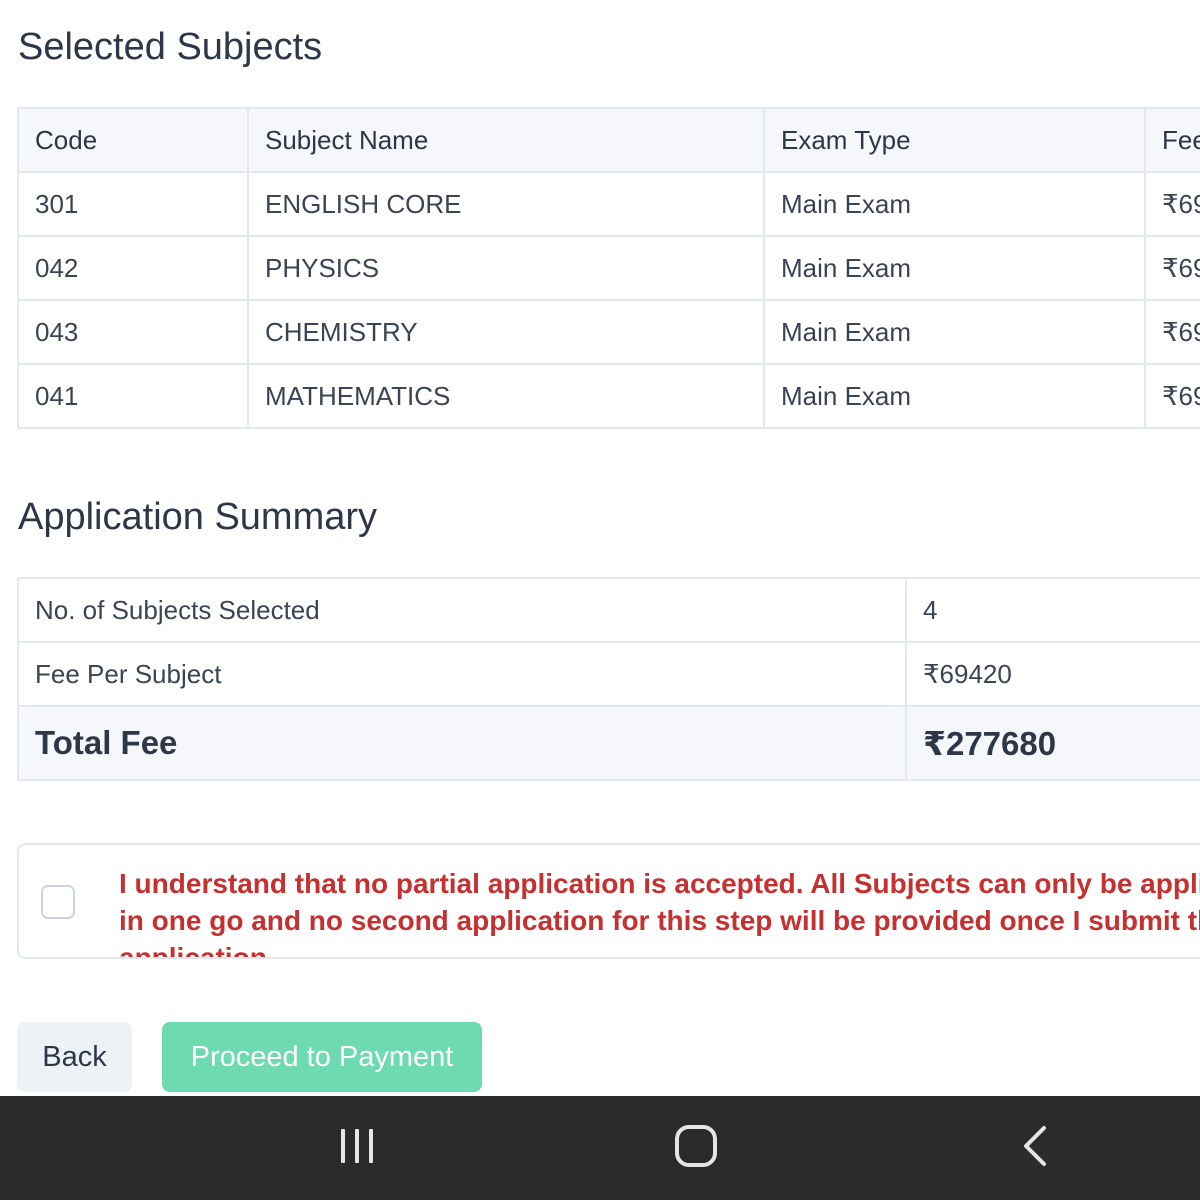 This screenshot has height=1200, width=1200. I want to click on subject-code-cell: 301, so click(133, 204).